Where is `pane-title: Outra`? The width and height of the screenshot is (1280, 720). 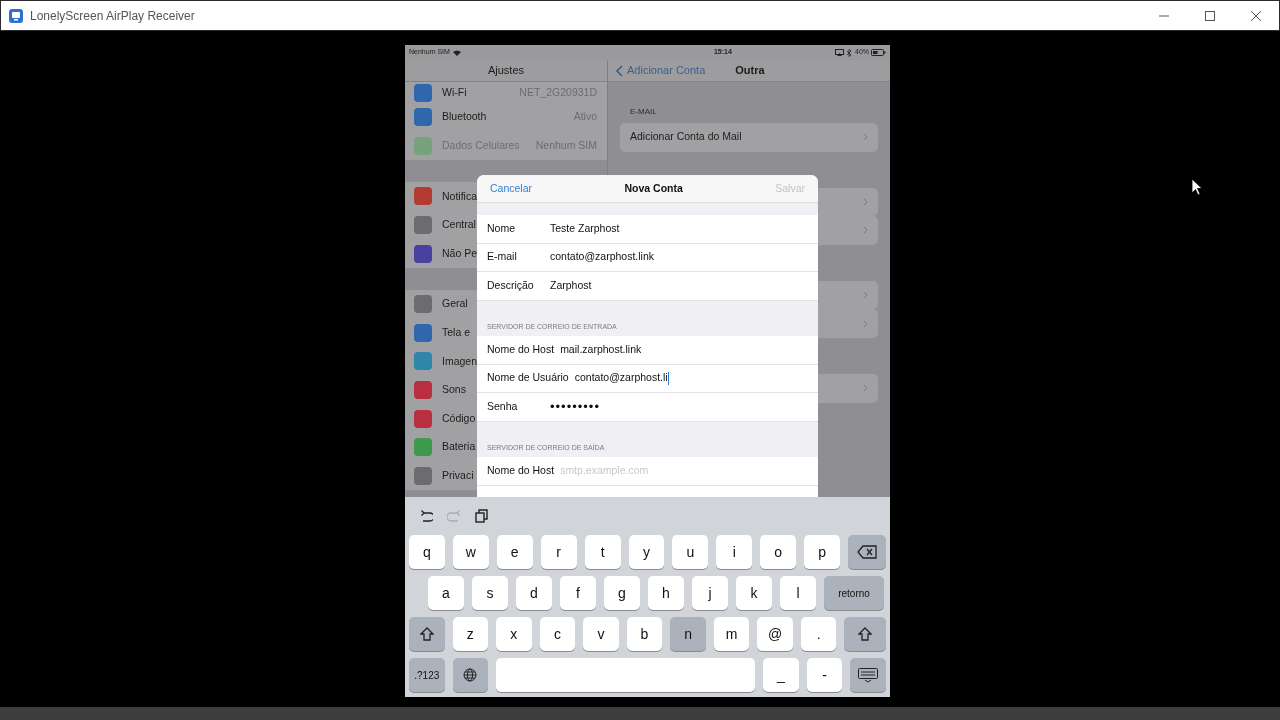
pane-title: Outra is located at coordinates (750, 71).